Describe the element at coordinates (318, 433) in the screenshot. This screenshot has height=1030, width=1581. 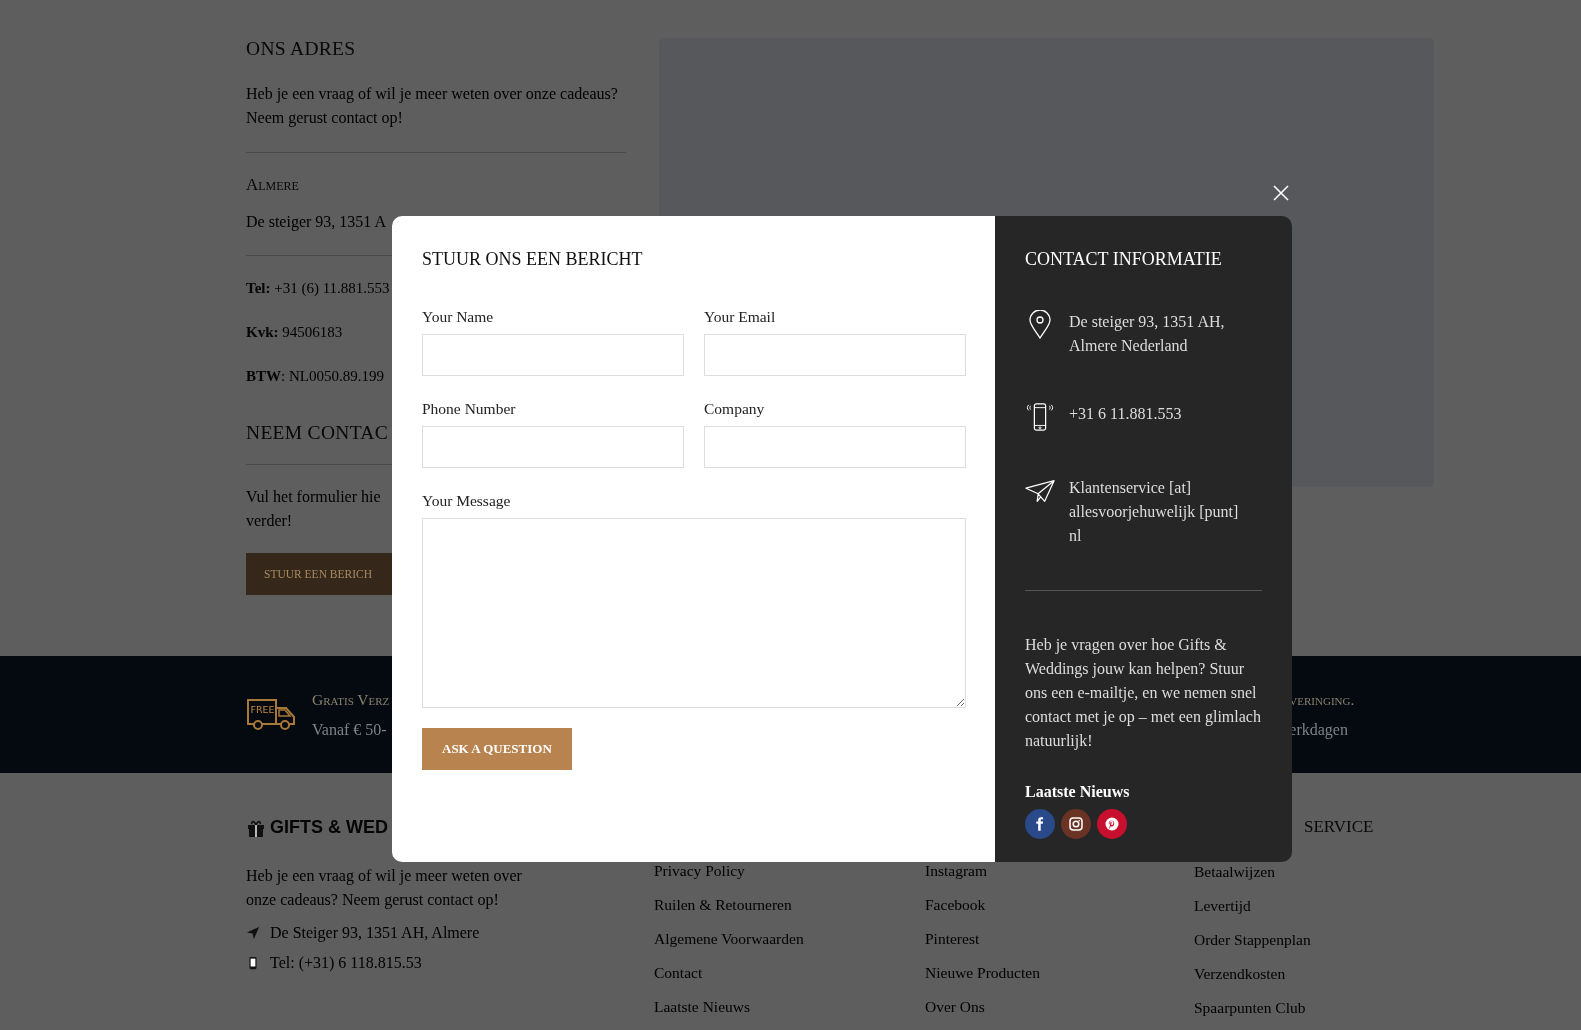
I see `section-heading: NEEM CONTAC` at that location.